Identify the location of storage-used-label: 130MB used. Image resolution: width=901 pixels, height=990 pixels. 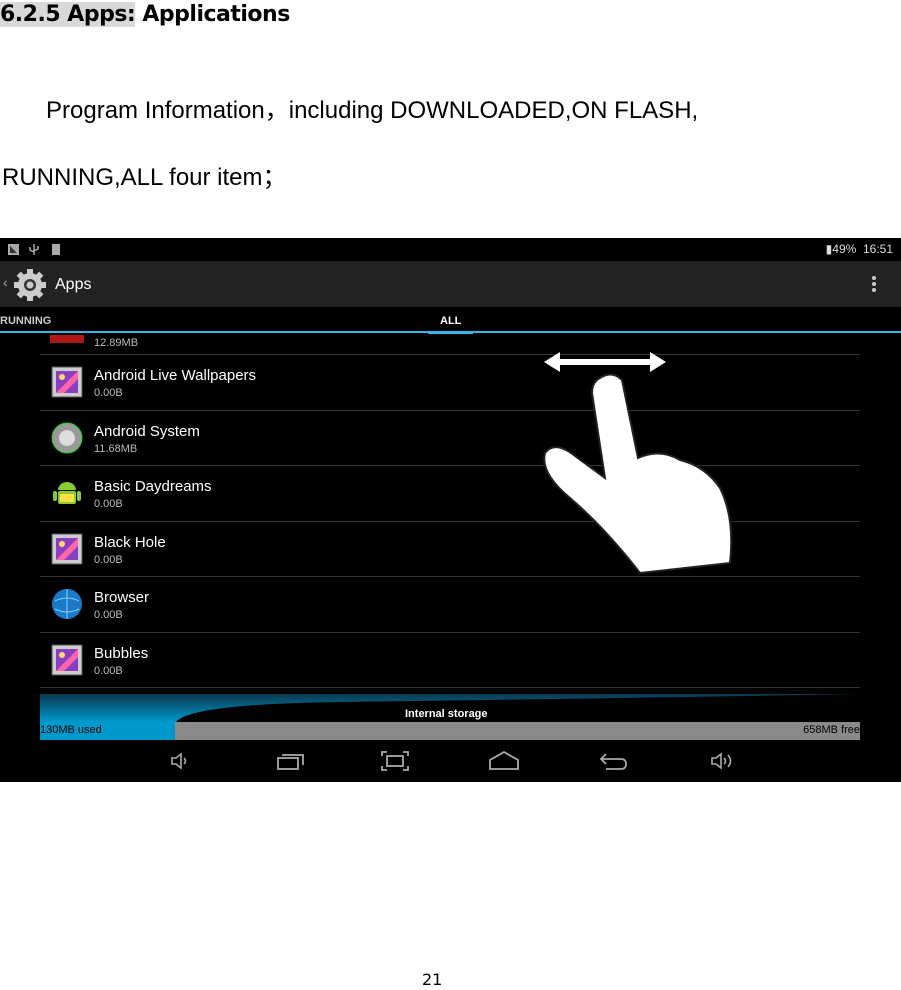
(71, 730).